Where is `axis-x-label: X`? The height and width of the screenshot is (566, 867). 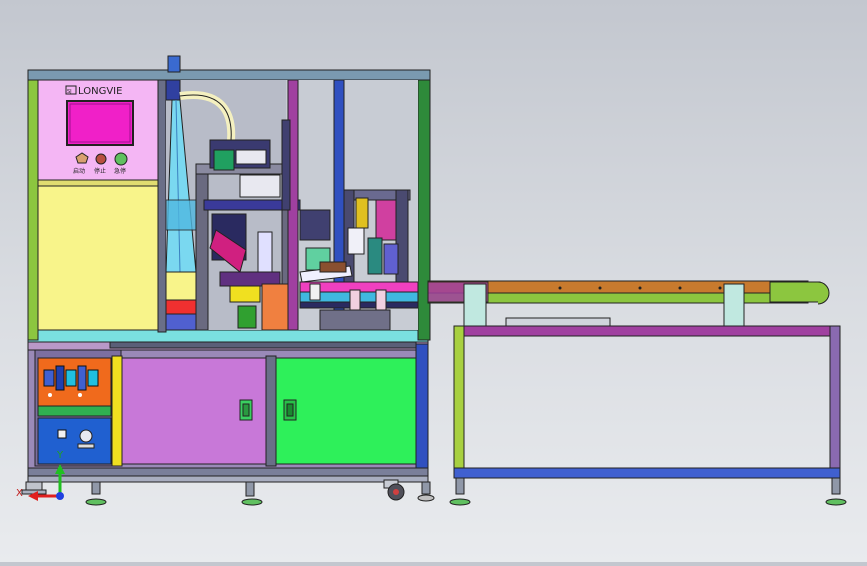
axis-x-label: X is located at coordinates (19, 493).